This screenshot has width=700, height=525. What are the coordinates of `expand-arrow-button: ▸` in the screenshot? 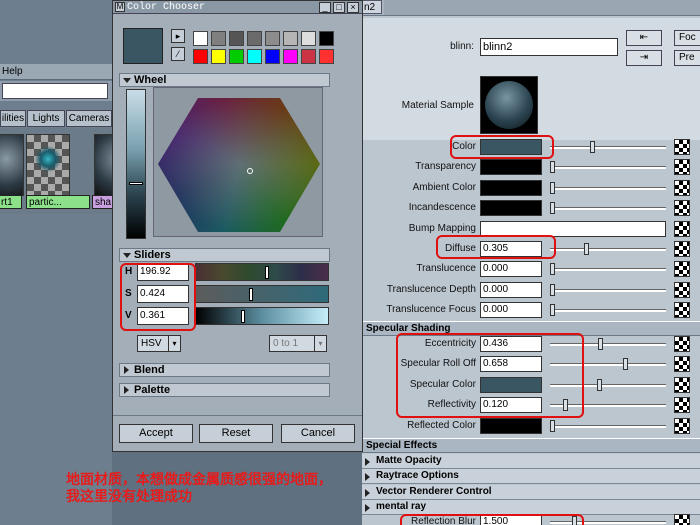 It's located at (178, 36).